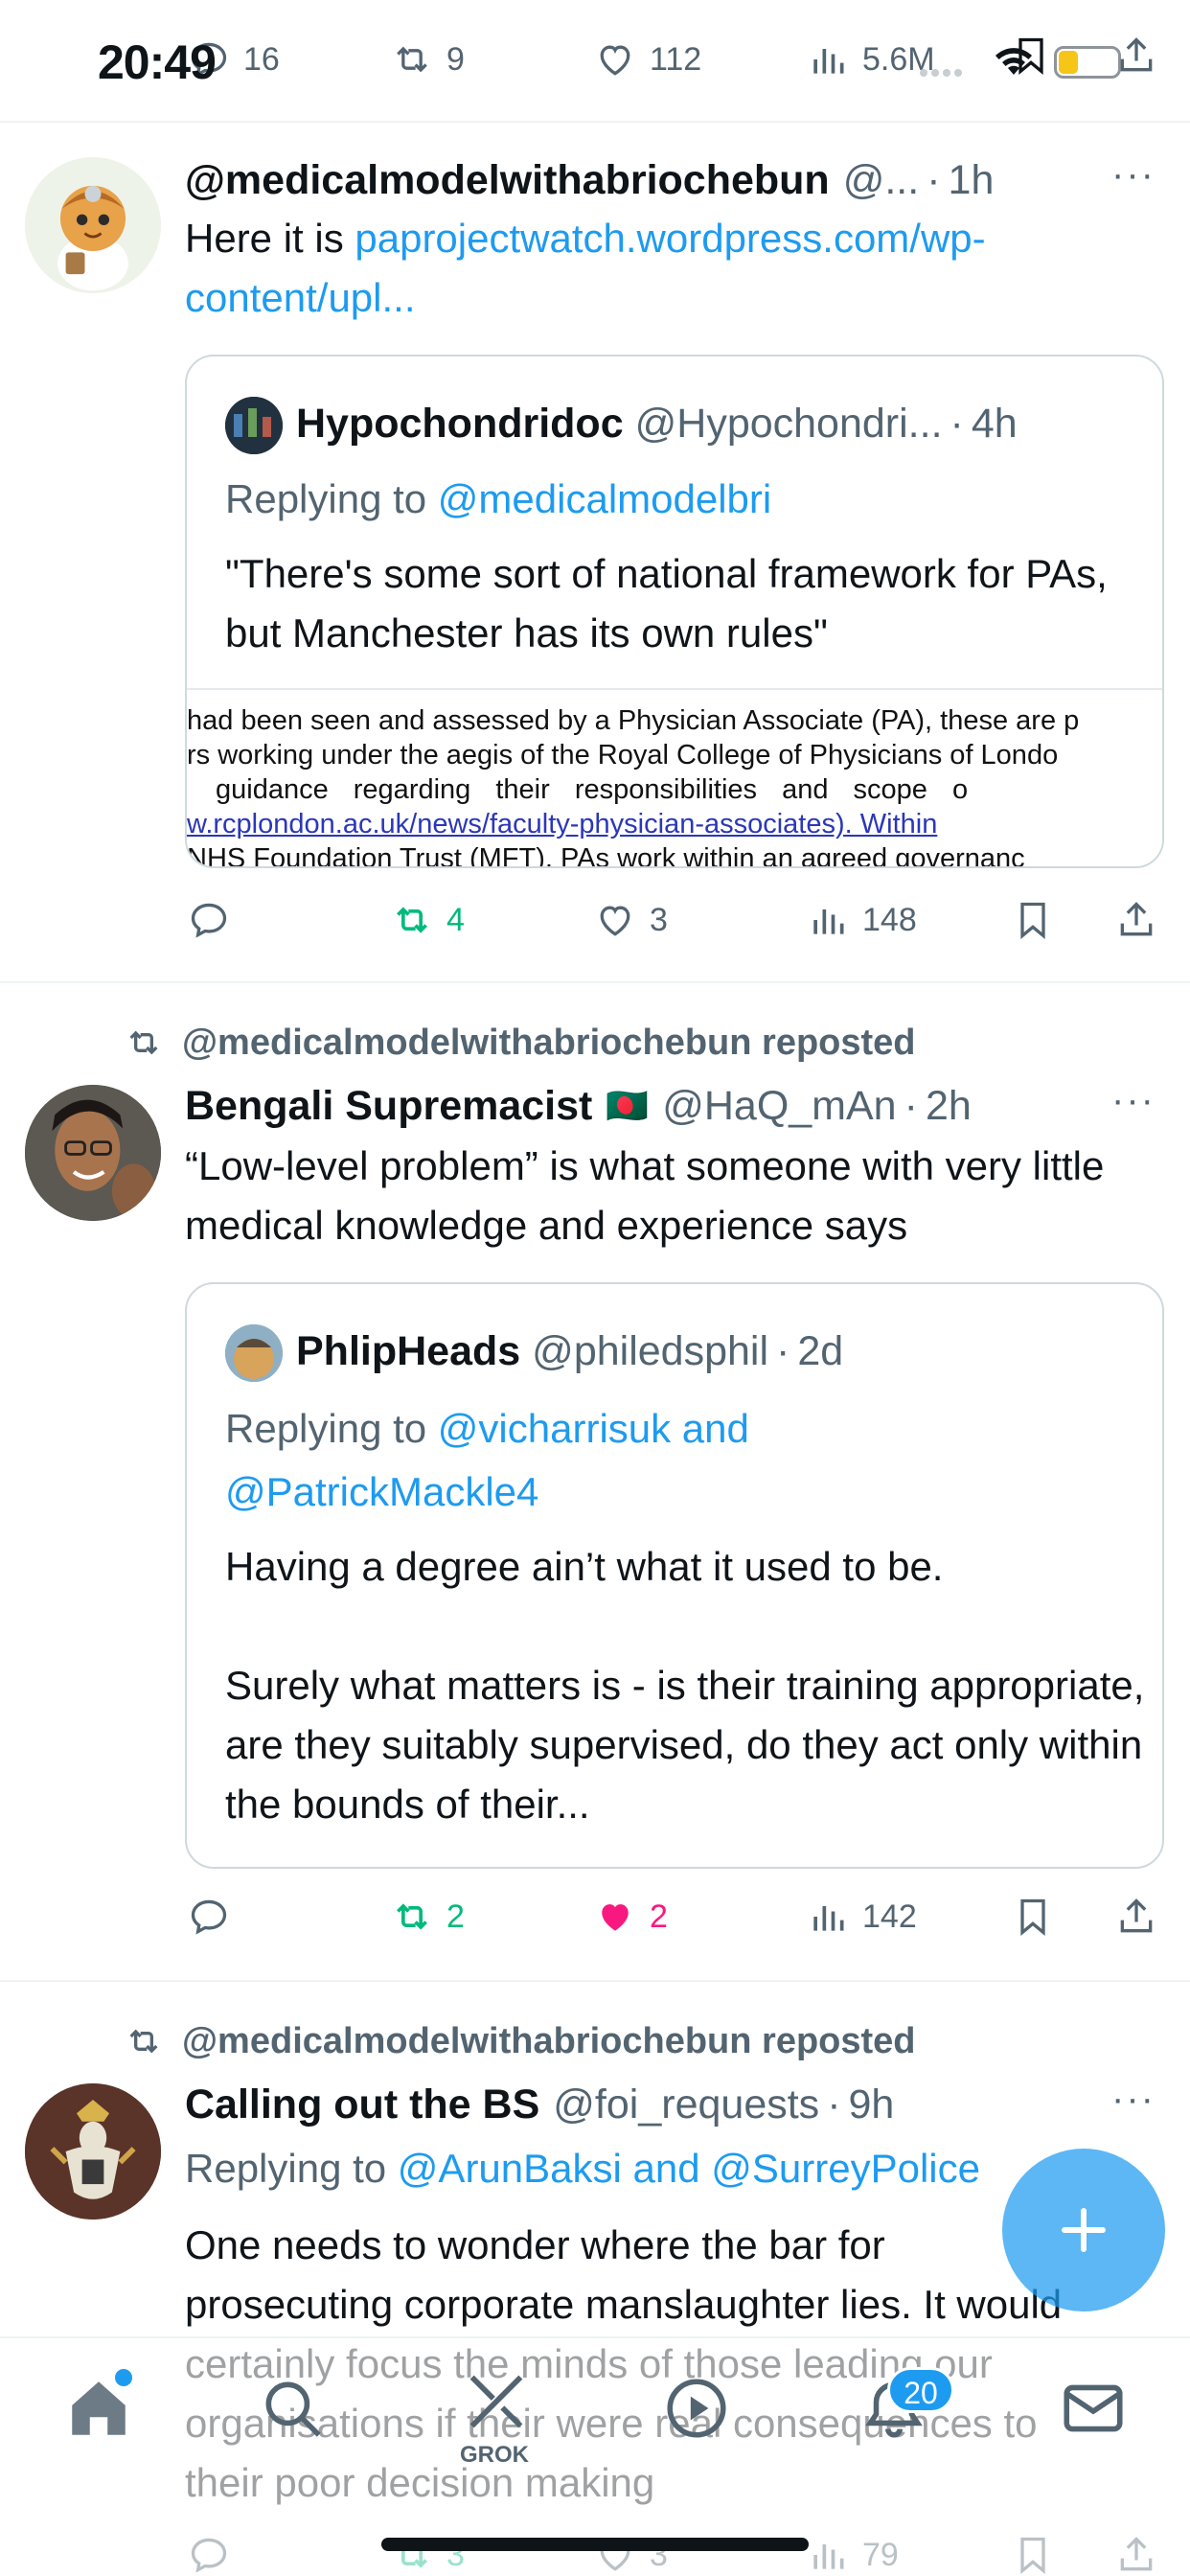 This screenshot has width=1190, height=2576. I want to click on quote-handle: @philedsphil, so click(651, 1350).